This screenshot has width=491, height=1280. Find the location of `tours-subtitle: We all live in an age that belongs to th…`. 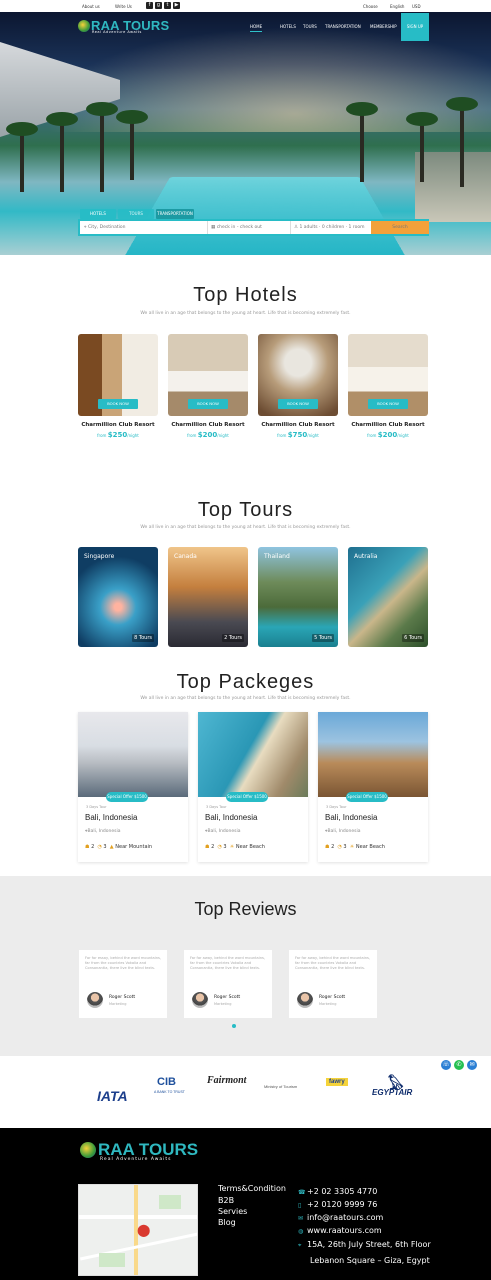

tours-subtitle: We all live in an age that belongs to th… is located at coordinates (245, 527).